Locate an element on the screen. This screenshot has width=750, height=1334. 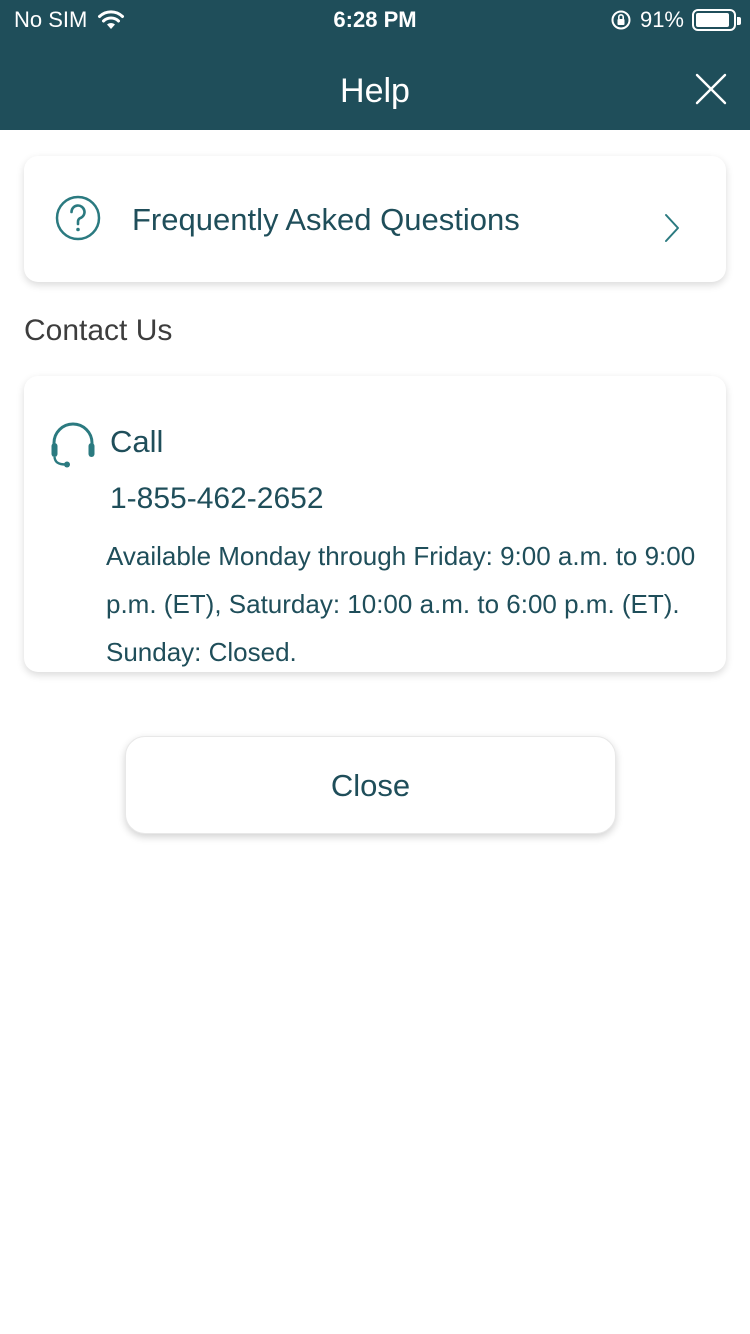
battery-percent: 91% is located at coordinates (661, 19).